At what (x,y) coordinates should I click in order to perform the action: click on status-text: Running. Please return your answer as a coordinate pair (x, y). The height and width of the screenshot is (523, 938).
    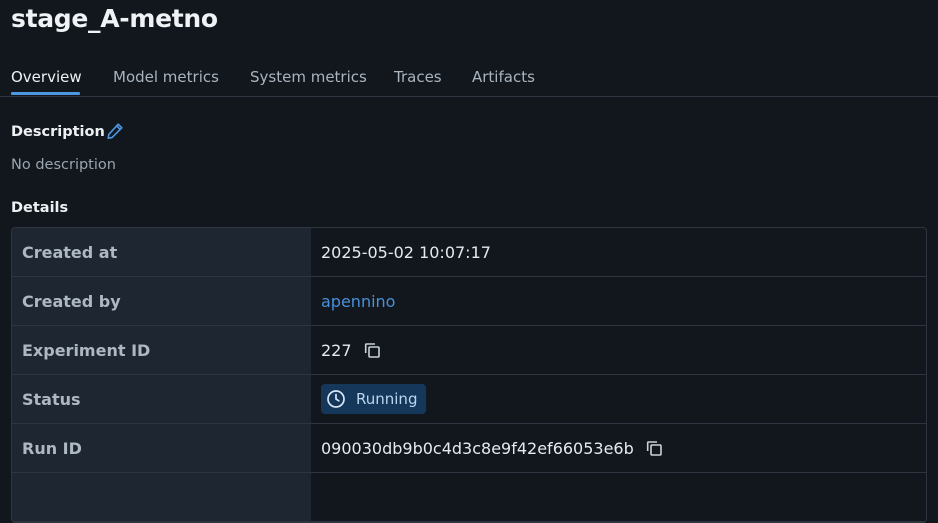
    Looking at the image, I should click on (387, 399).